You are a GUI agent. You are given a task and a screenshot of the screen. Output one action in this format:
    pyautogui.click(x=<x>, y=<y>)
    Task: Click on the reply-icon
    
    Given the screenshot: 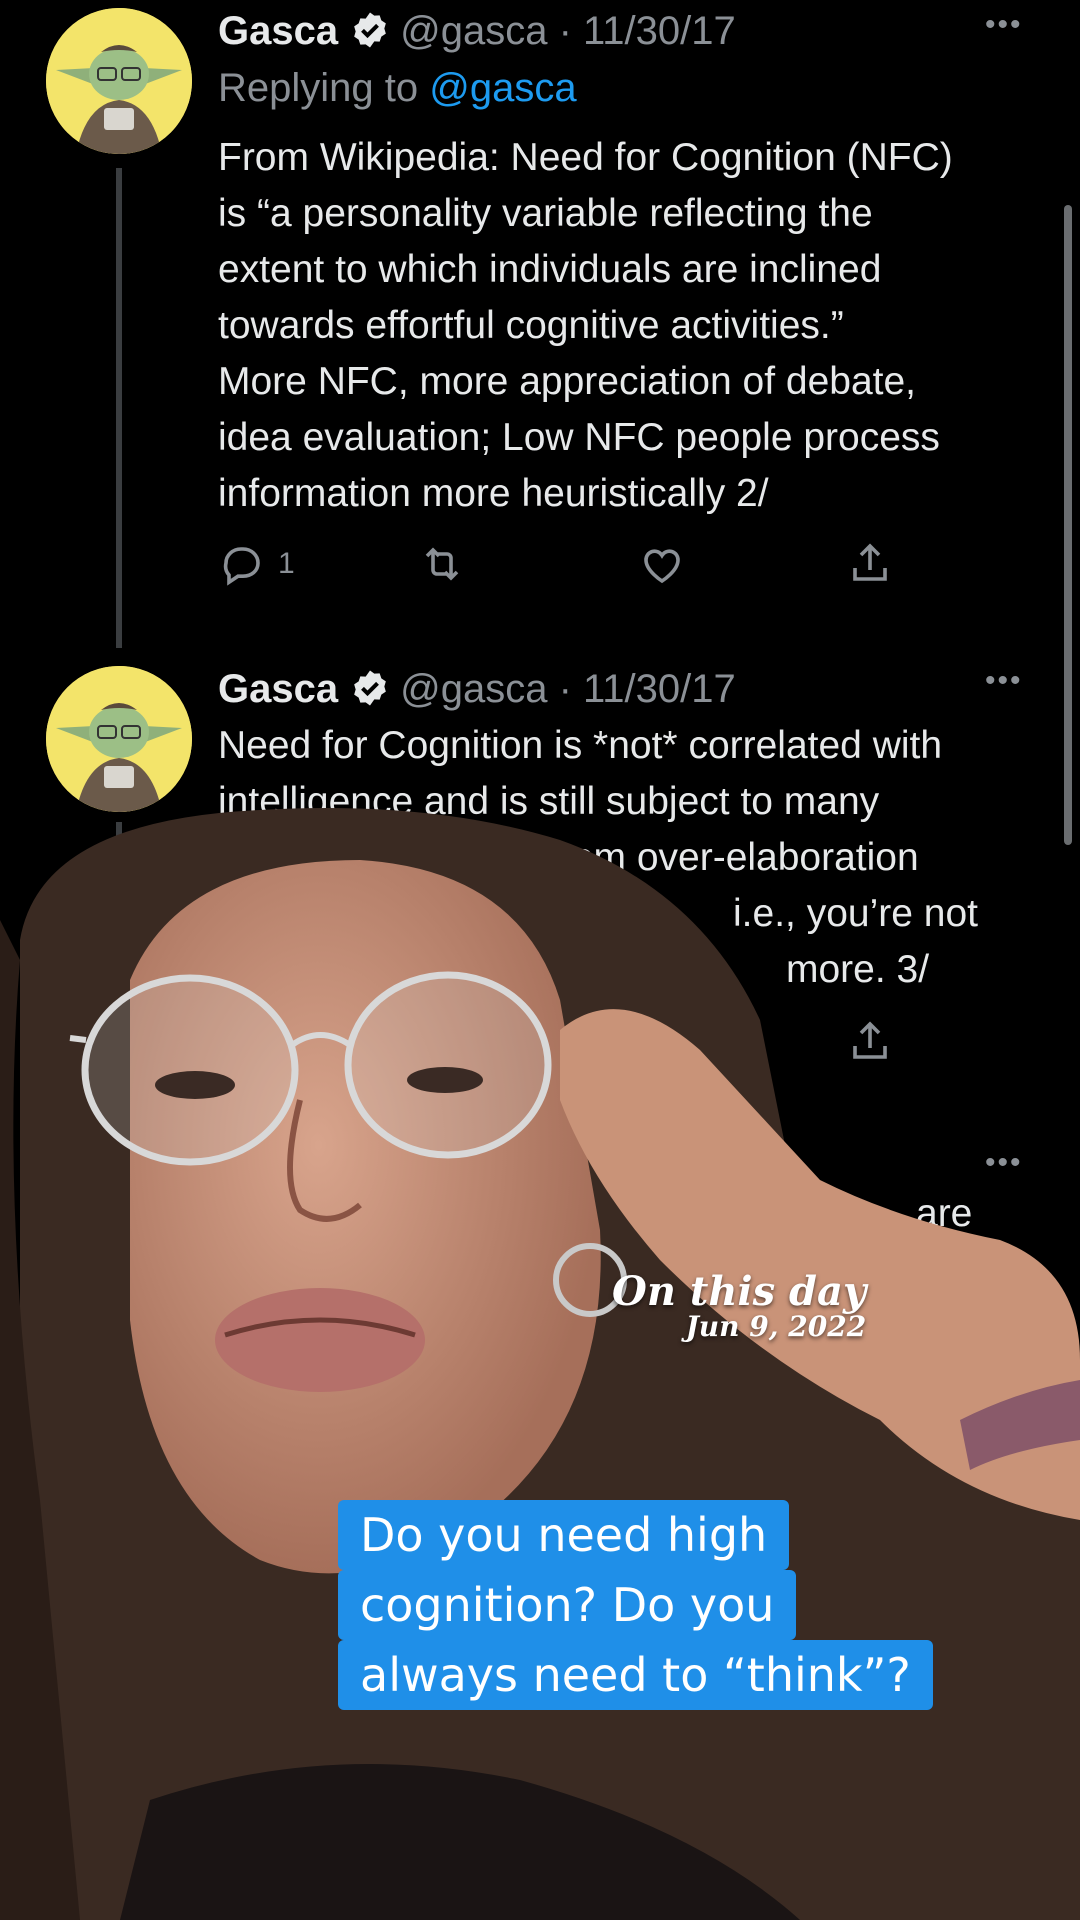 What is the action you would take?
    pyautogui.click(x=241, y=566)
    